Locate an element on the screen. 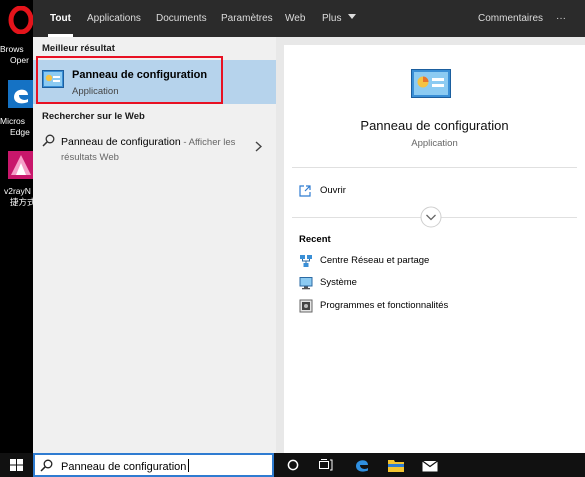 The image size is (585, 477). recent-heading: Recent is located at coordinates (315, 239).